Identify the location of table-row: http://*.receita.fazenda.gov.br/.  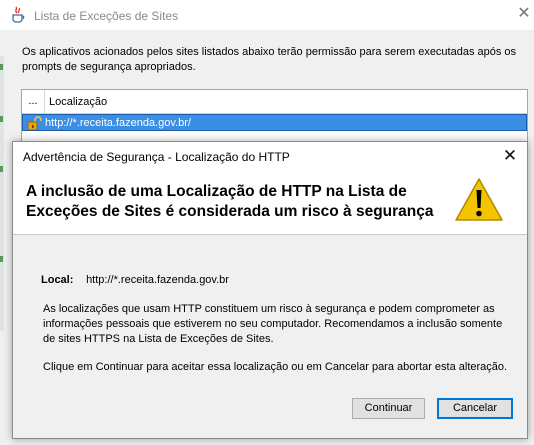
(274, 122).